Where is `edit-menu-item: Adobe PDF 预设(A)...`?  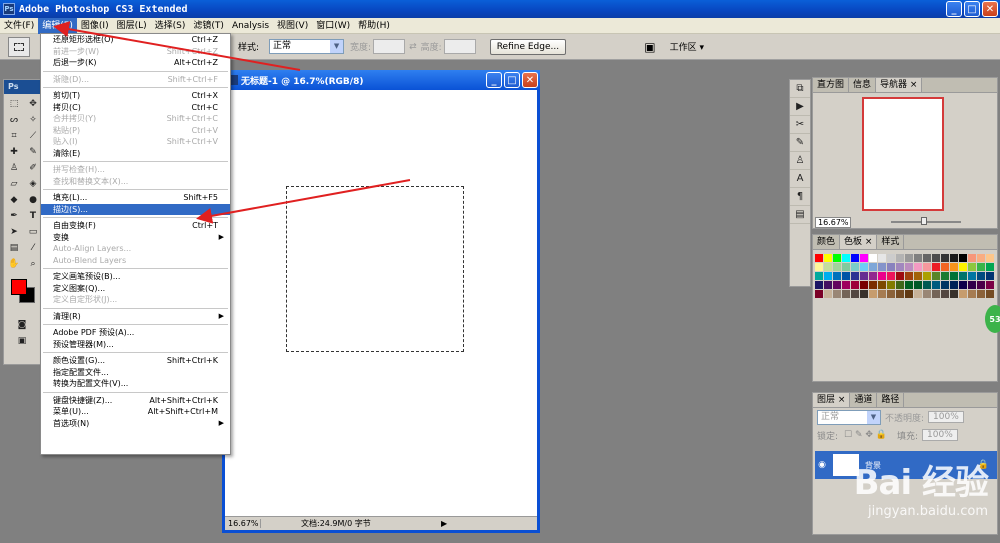 edit-menu-item: Adobe PDF 预设(A)... is located at coordinates (135, 333).